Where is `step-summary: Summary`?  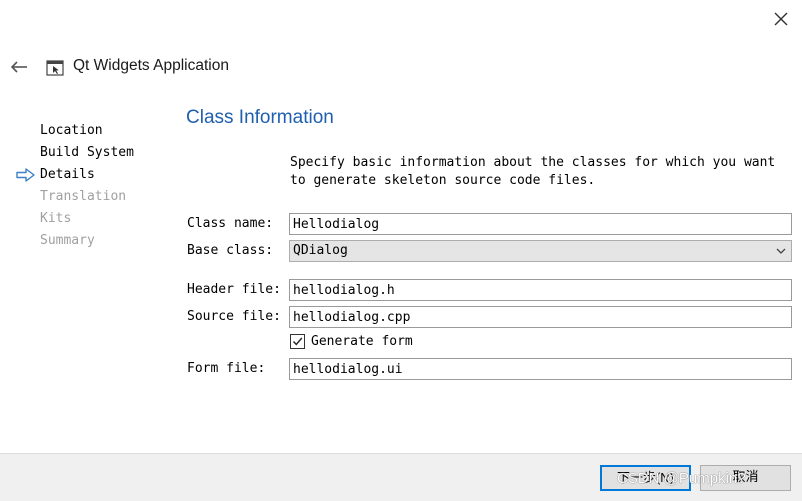 step-summary: Summary is located at coordinates (94, 241).